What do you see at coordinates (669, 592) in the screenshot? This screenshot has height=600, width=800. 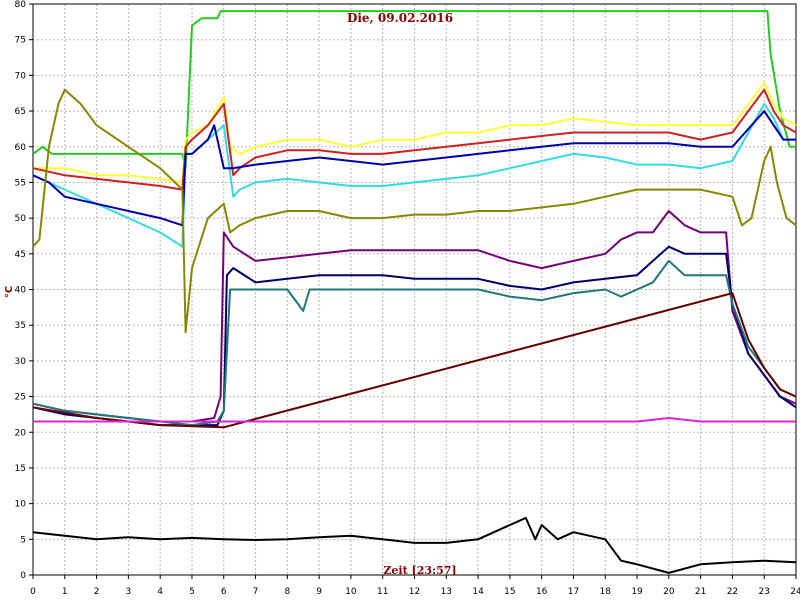 I see `x-tick-label: 20` at bounding box center [669, 592].